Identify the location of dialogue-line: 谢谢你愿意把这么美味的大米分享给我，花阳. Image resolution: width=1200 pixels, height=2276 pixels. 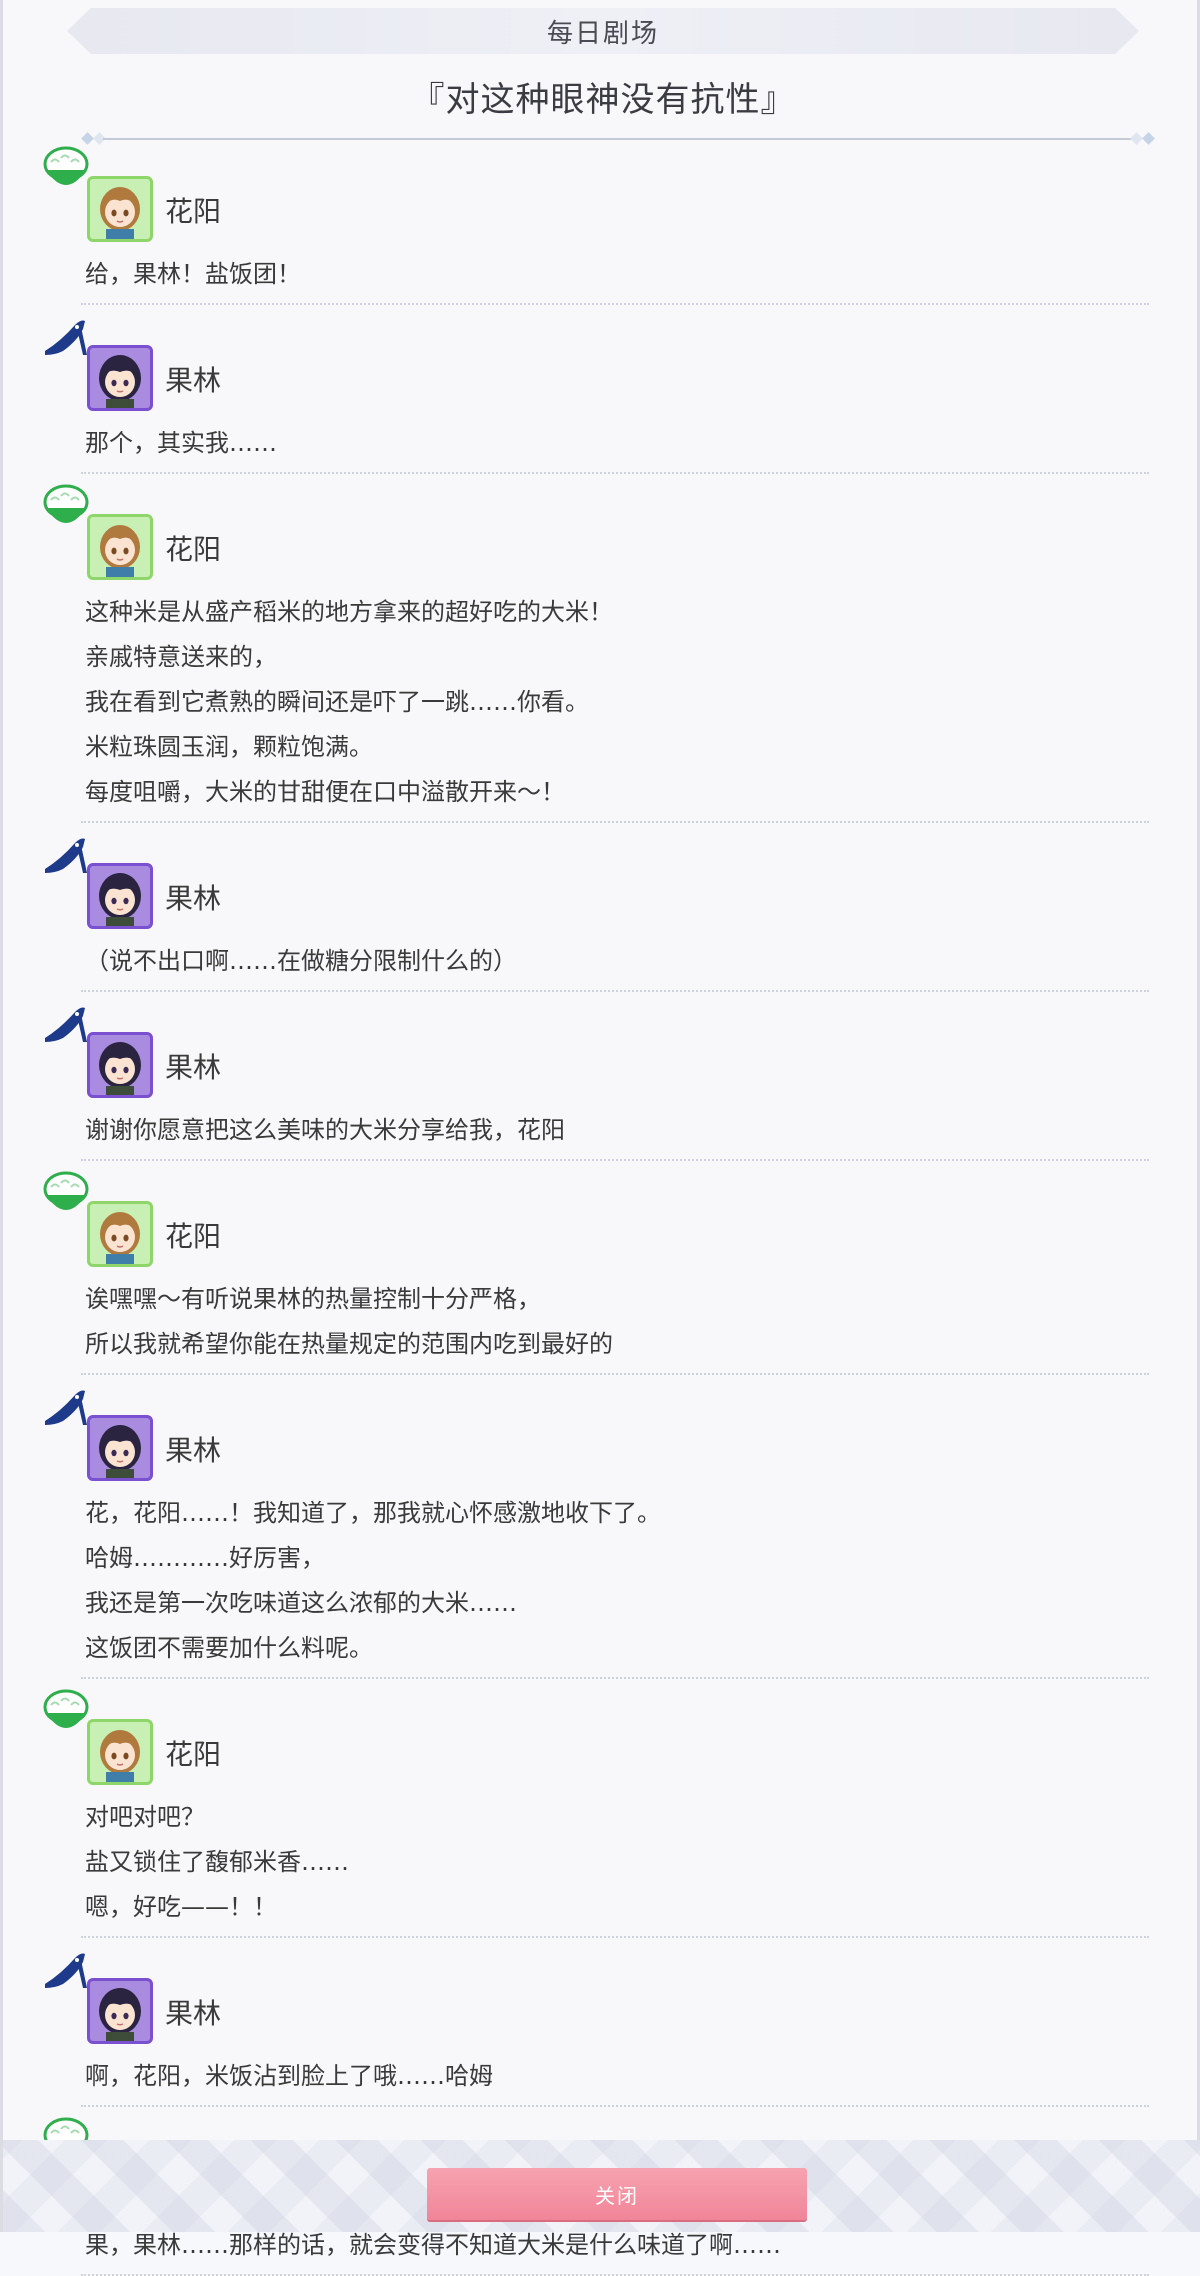
(325, 1130).